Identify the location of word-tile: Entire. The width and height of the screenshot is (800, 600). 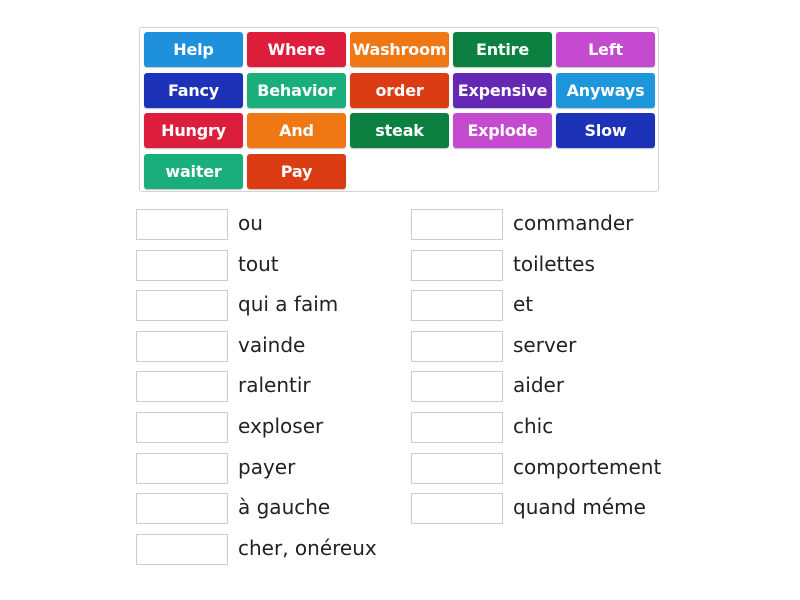
(502, 49).